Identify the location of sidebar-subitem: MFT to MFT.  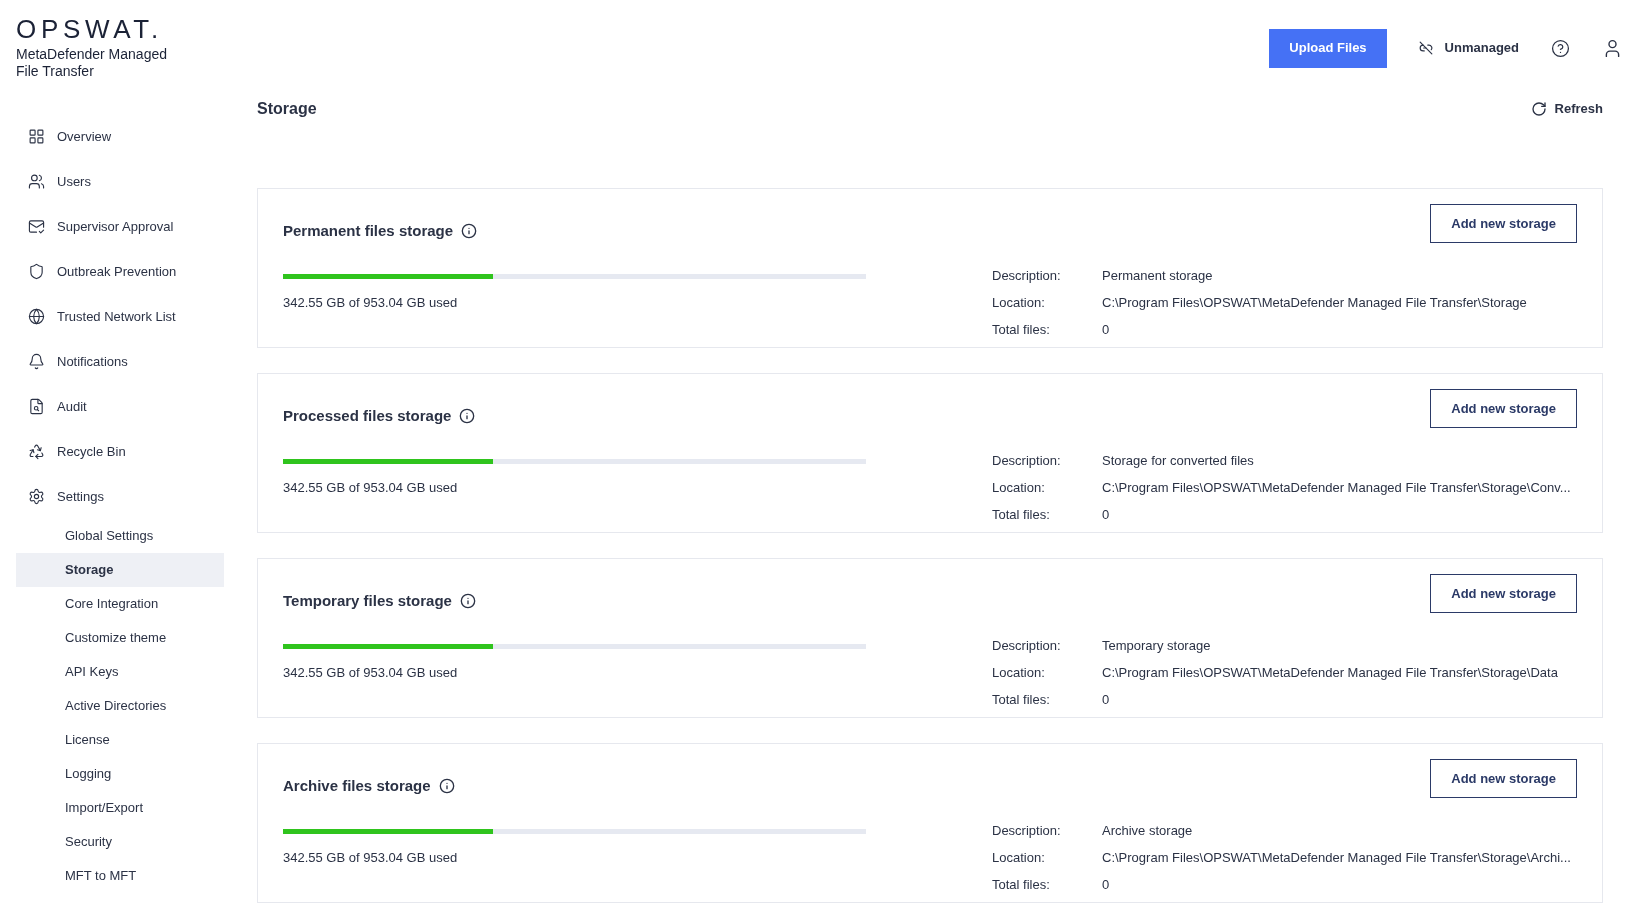
(120, 876).